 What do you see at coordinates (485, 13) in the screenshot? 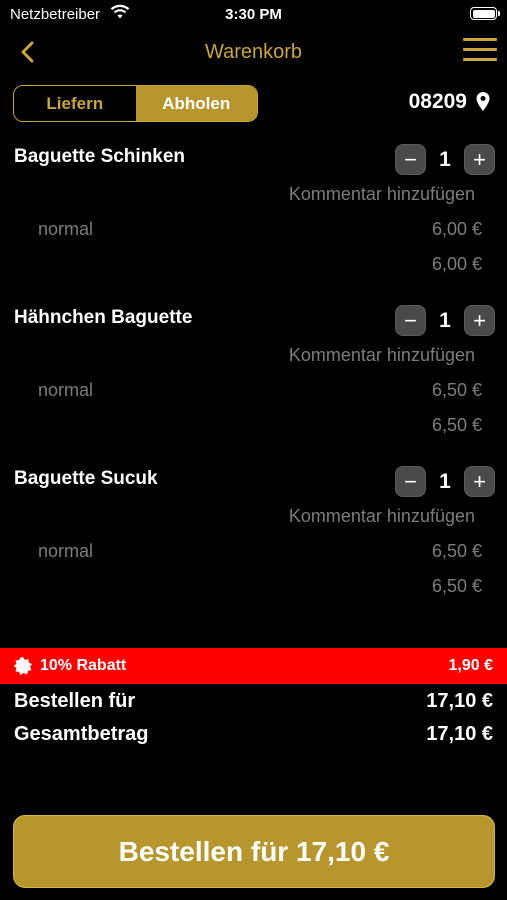
I see `battery-icon` at bounding box center [485, 13].